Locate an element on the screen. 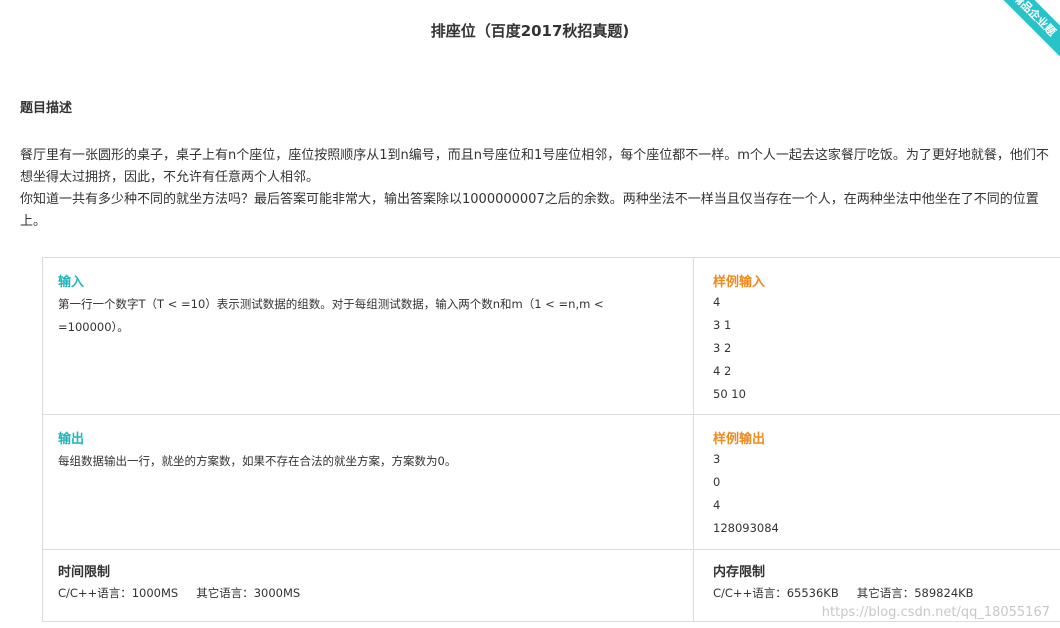  sample-input-lines: 4 3 1 3 2 4 2 50 10 is located at coordinates (729, 348).